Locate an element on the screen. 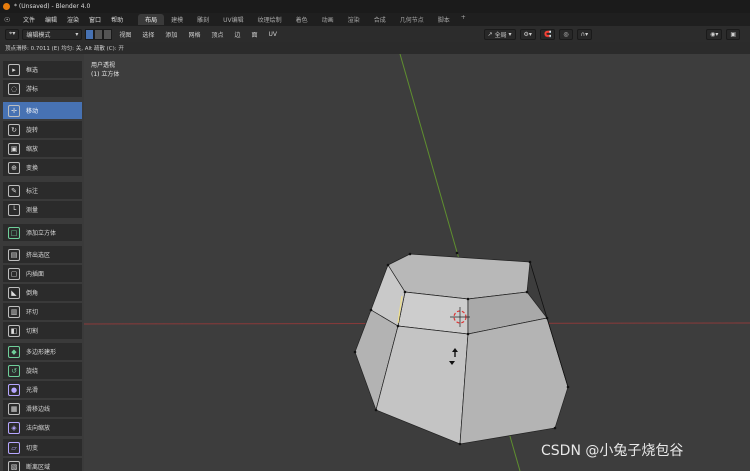  proportional-edit-icon: ◎ is located at coordinates (566, 34).